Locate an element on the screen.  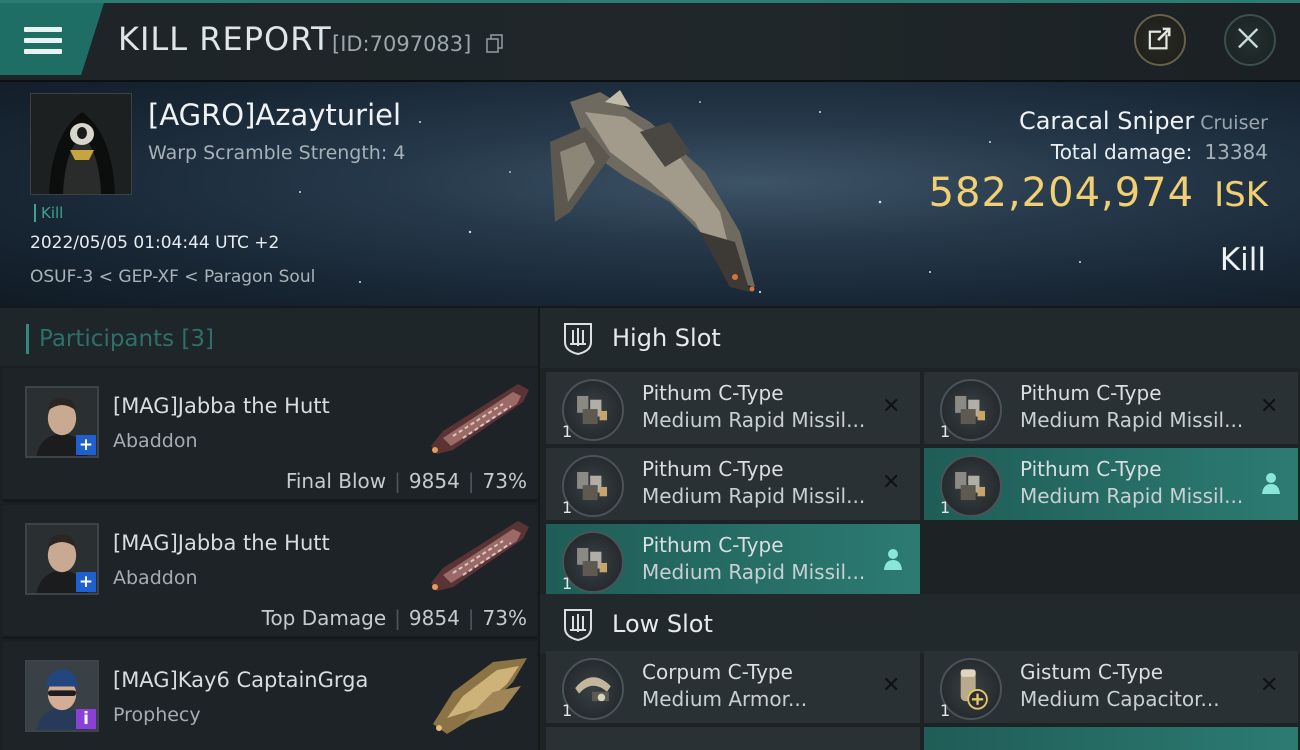
victim-ship-name: Caracal Sniper is located at coordinates (1106, 121).